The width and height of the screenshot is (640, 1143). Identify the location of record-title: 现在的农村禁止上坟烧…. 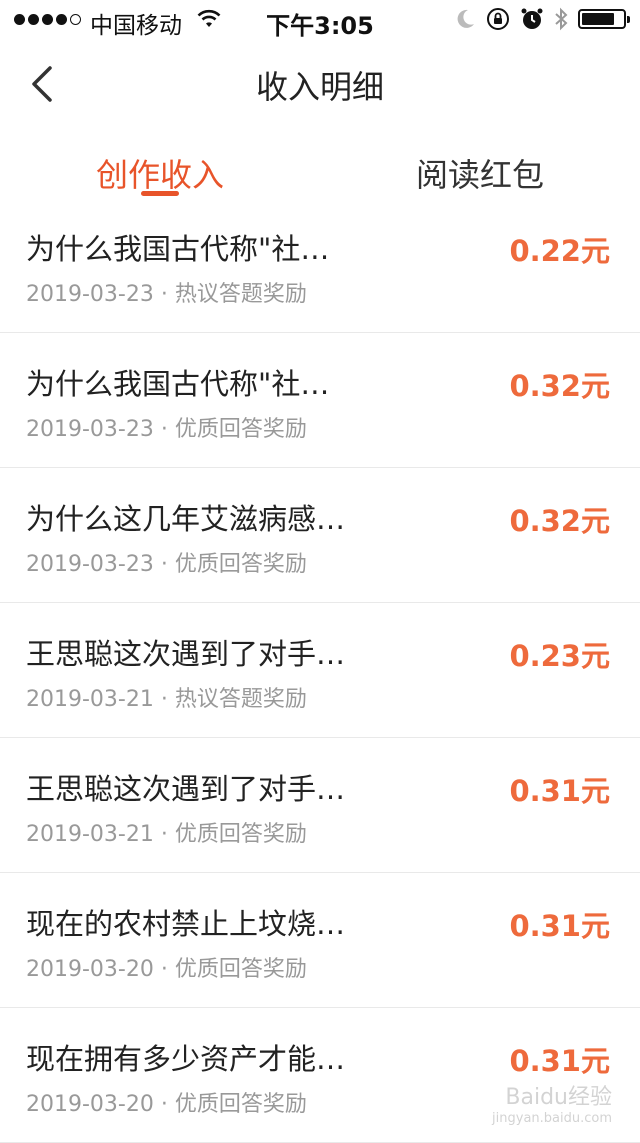
(186, 924).